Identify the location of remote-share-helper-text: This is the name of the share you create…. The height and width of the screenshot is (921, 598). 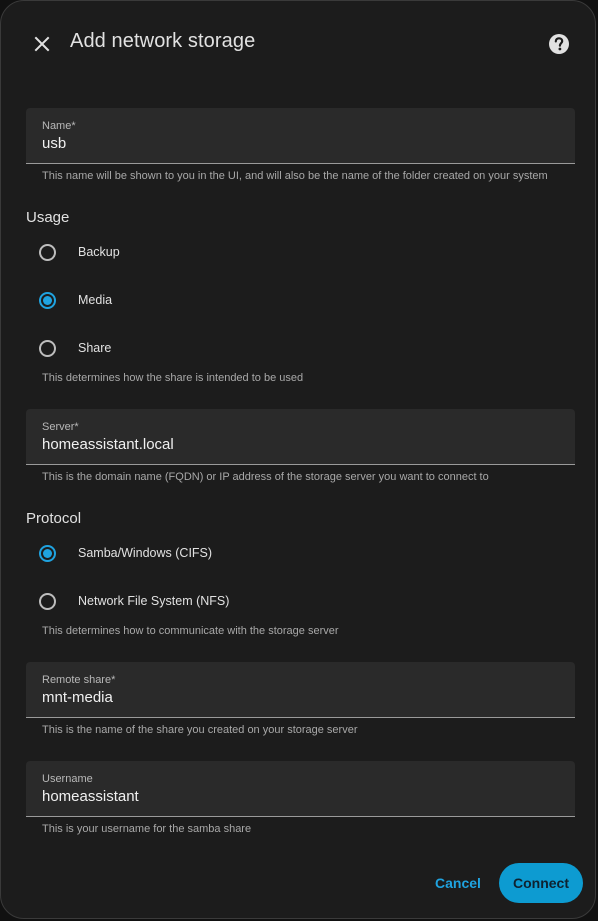
(200, 730).